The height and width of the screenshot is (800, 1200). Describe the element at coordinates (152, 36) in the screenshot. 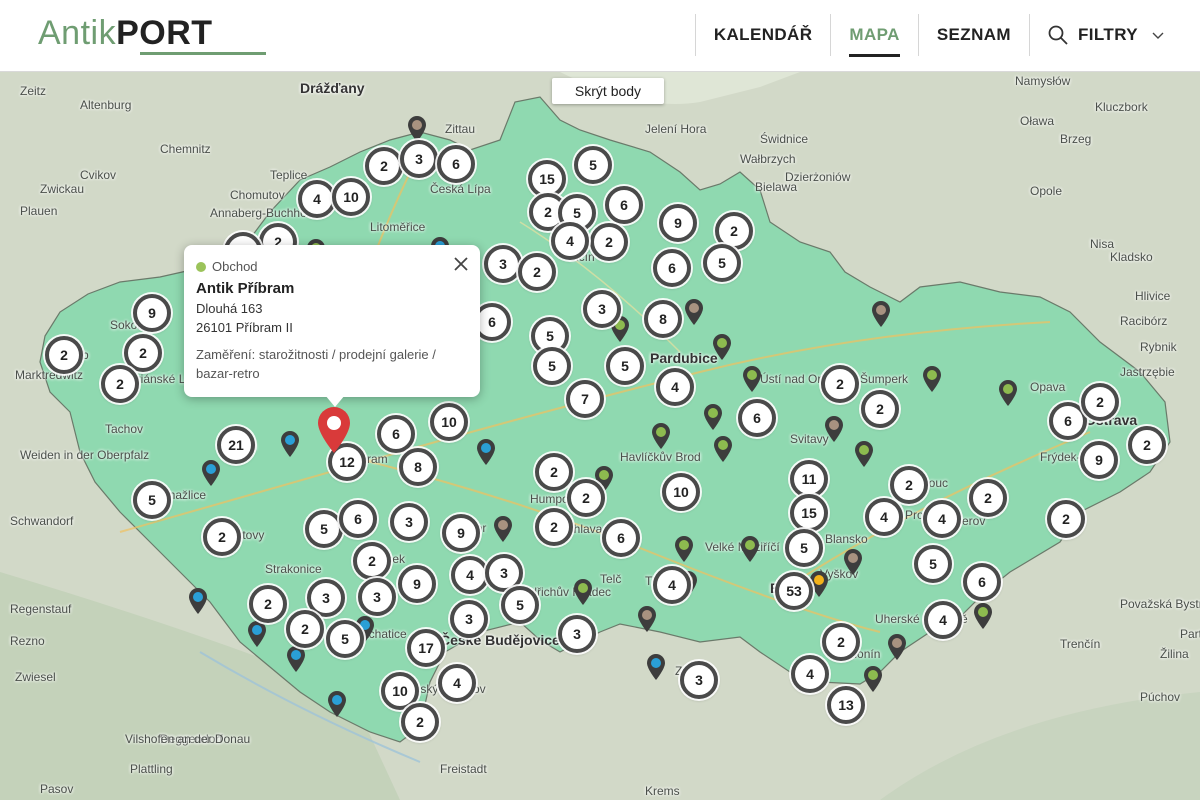

I see `logo: AntikPORT` at that location.